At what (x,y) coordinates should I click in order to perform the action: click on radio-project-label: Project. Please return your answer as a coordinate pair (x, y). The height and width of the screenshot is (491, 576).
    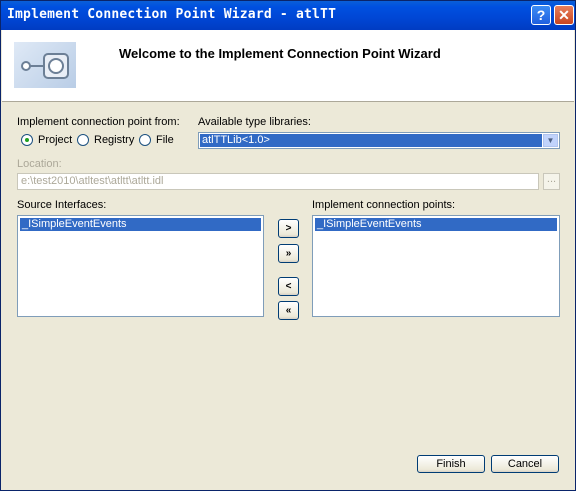
    Looking at the image, I should click on (55, 140).